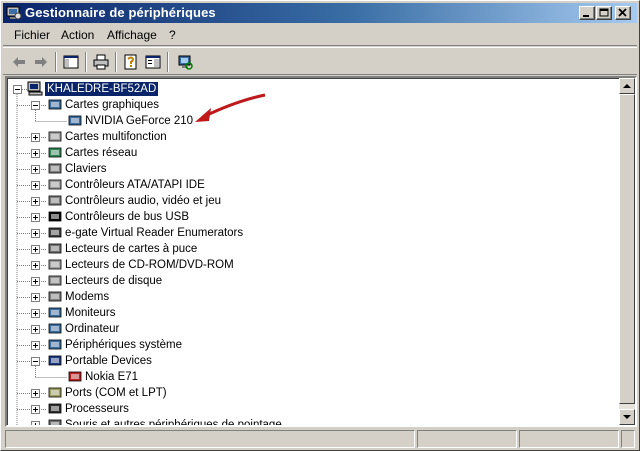 The image size is (640, 451). I want to click on menu-affichage: Affichage, so click(132, 35).